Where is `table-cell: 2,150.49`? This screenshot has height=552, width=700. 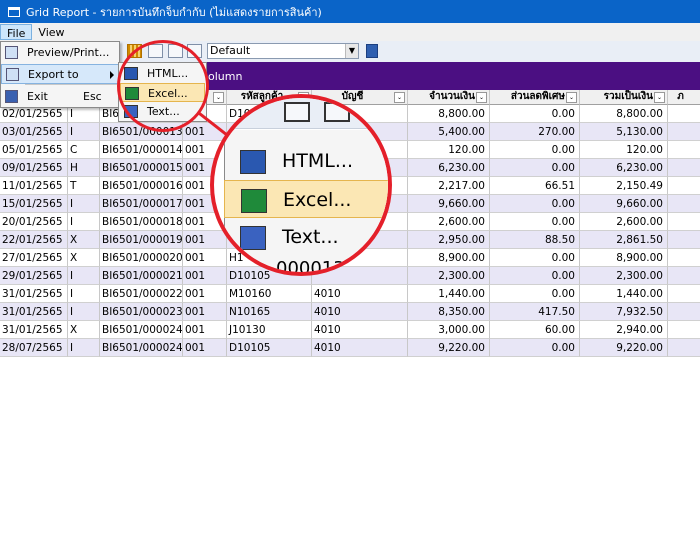
table-cell: 2,150.49 is located at coordinates (624, 186).